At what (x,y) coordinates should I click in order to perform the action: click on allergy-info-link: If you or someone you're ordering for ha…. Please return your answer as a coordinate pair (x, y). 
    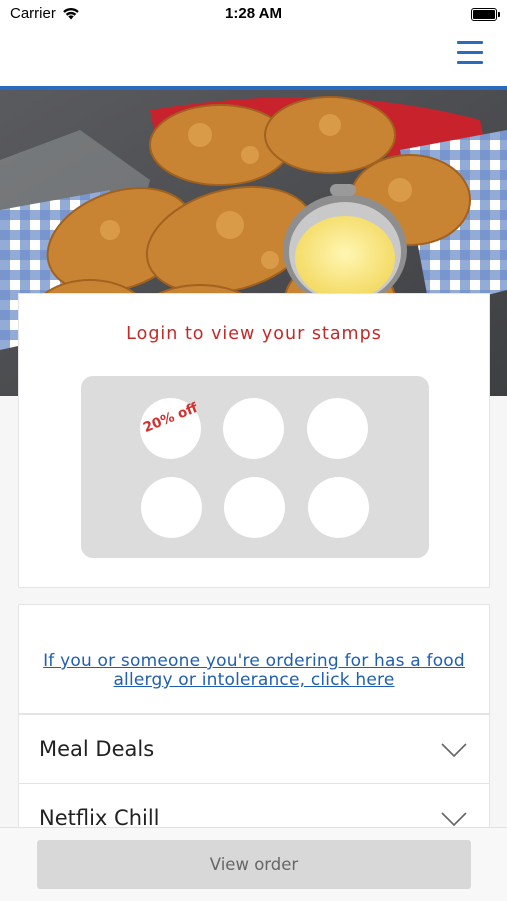
    Looking at the image, I should click on (254, 671).